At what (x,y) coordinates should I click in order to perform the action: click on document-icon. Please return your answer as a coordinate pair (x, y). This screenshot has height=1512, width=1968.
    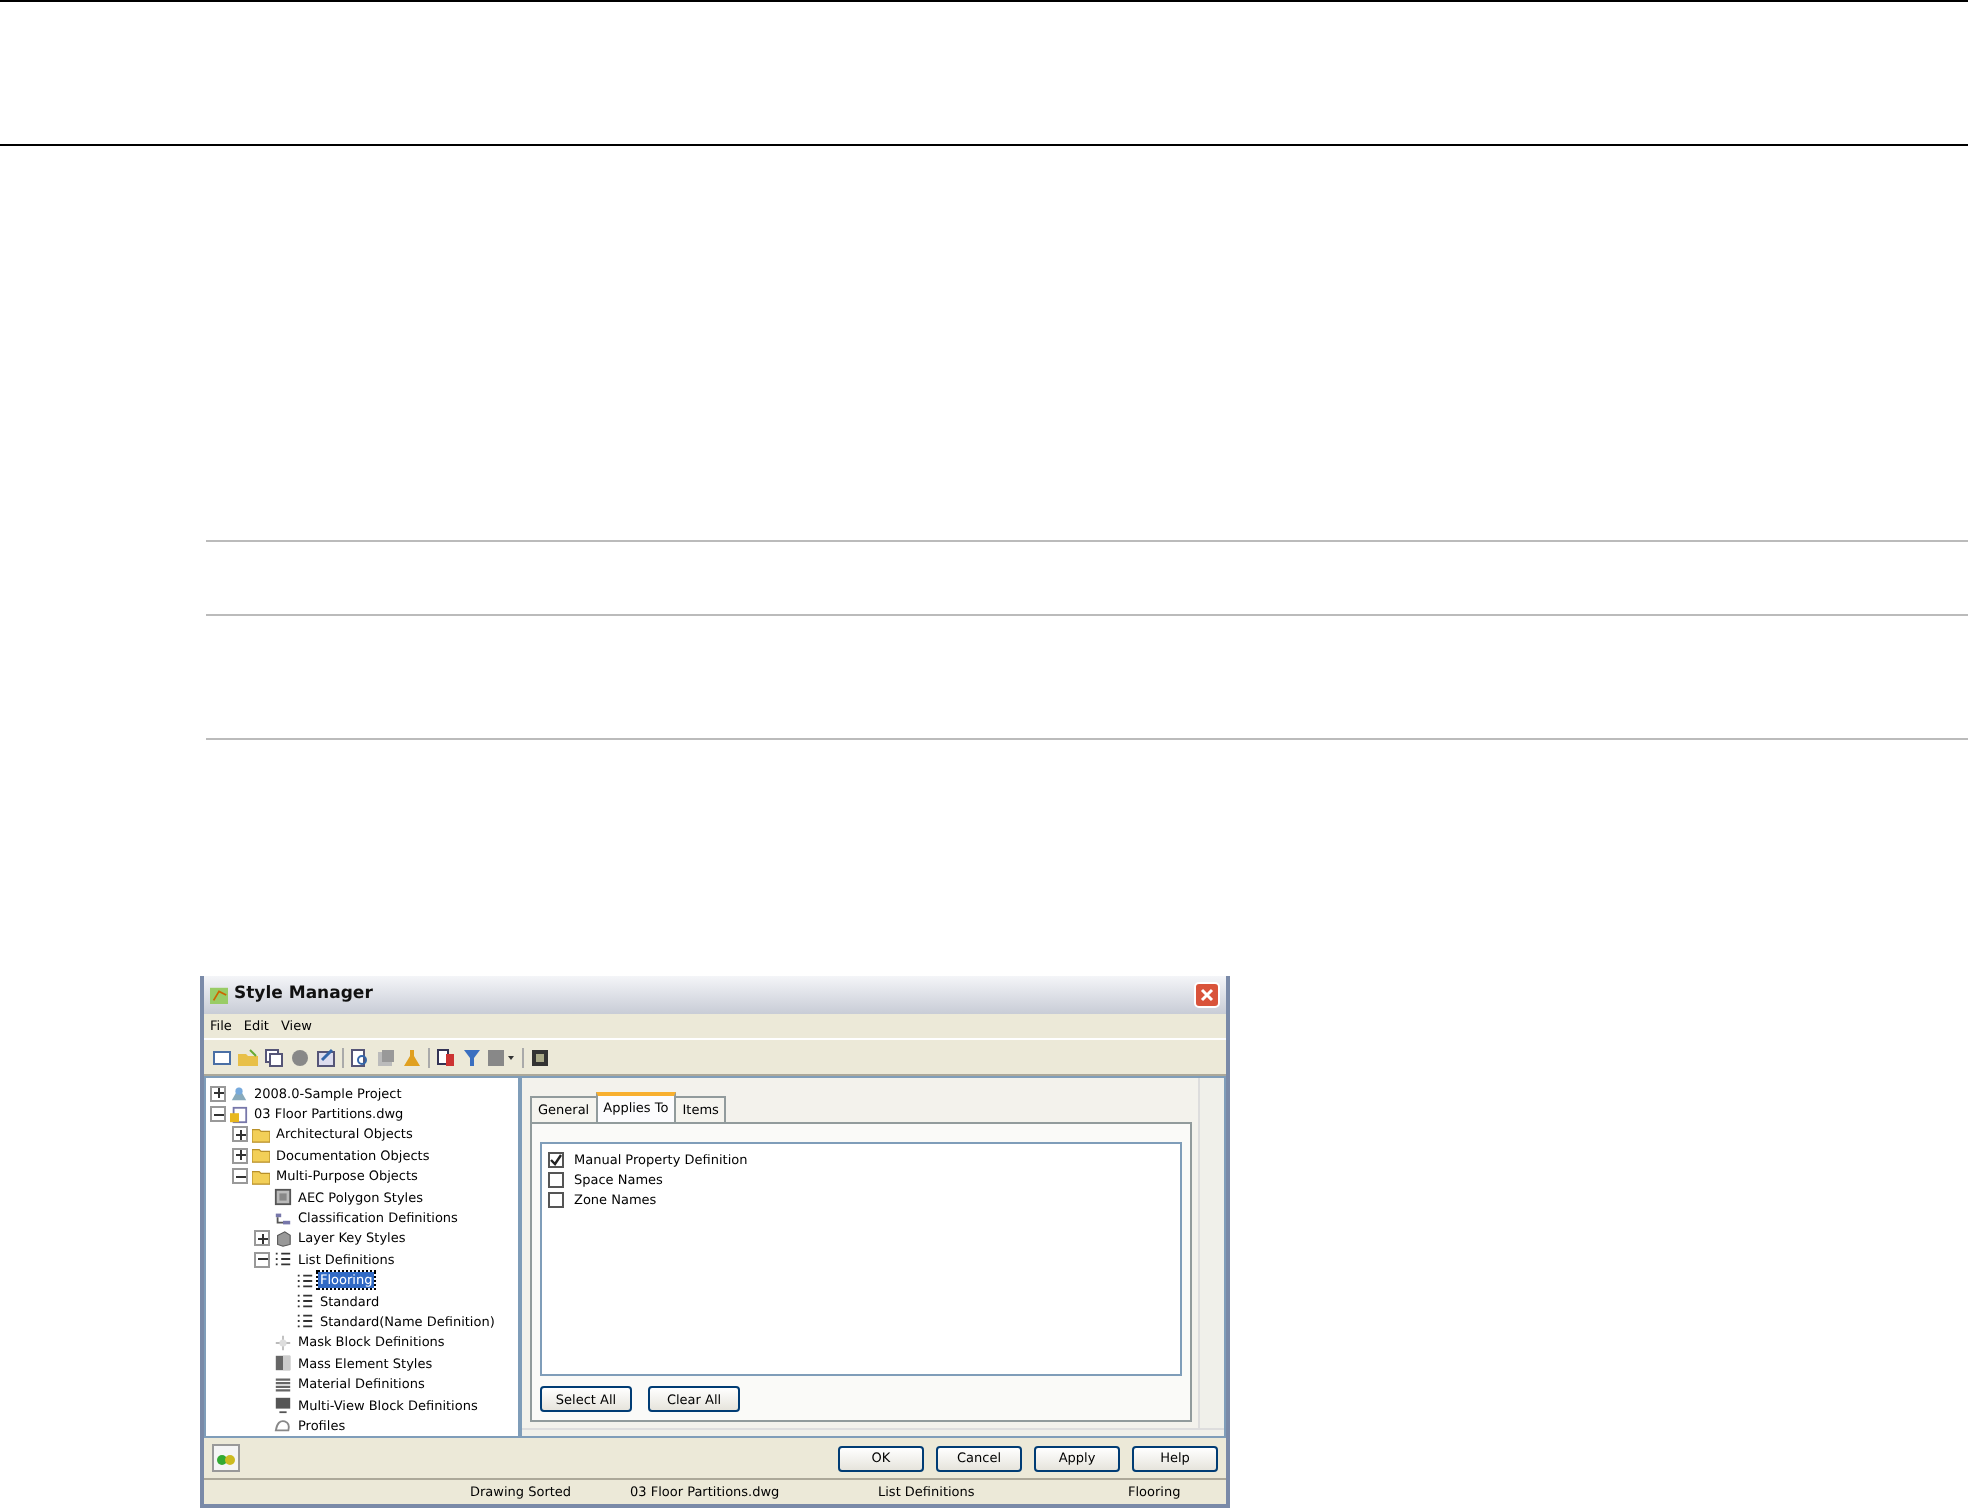
    Looking at the image, I should click on (239, 1114).